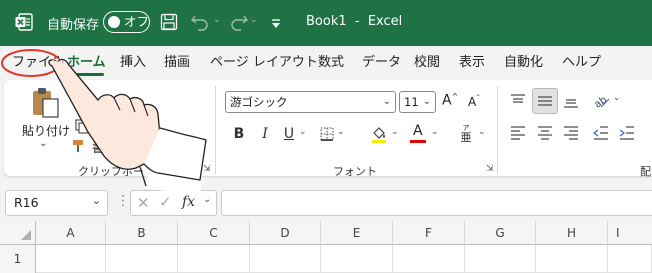 The width and height of the screenshot is (652, 273). What do you see at coordinates (545, 101) in the screenshot?
I see `align-middle-icon` at bounding box center [545, 101].